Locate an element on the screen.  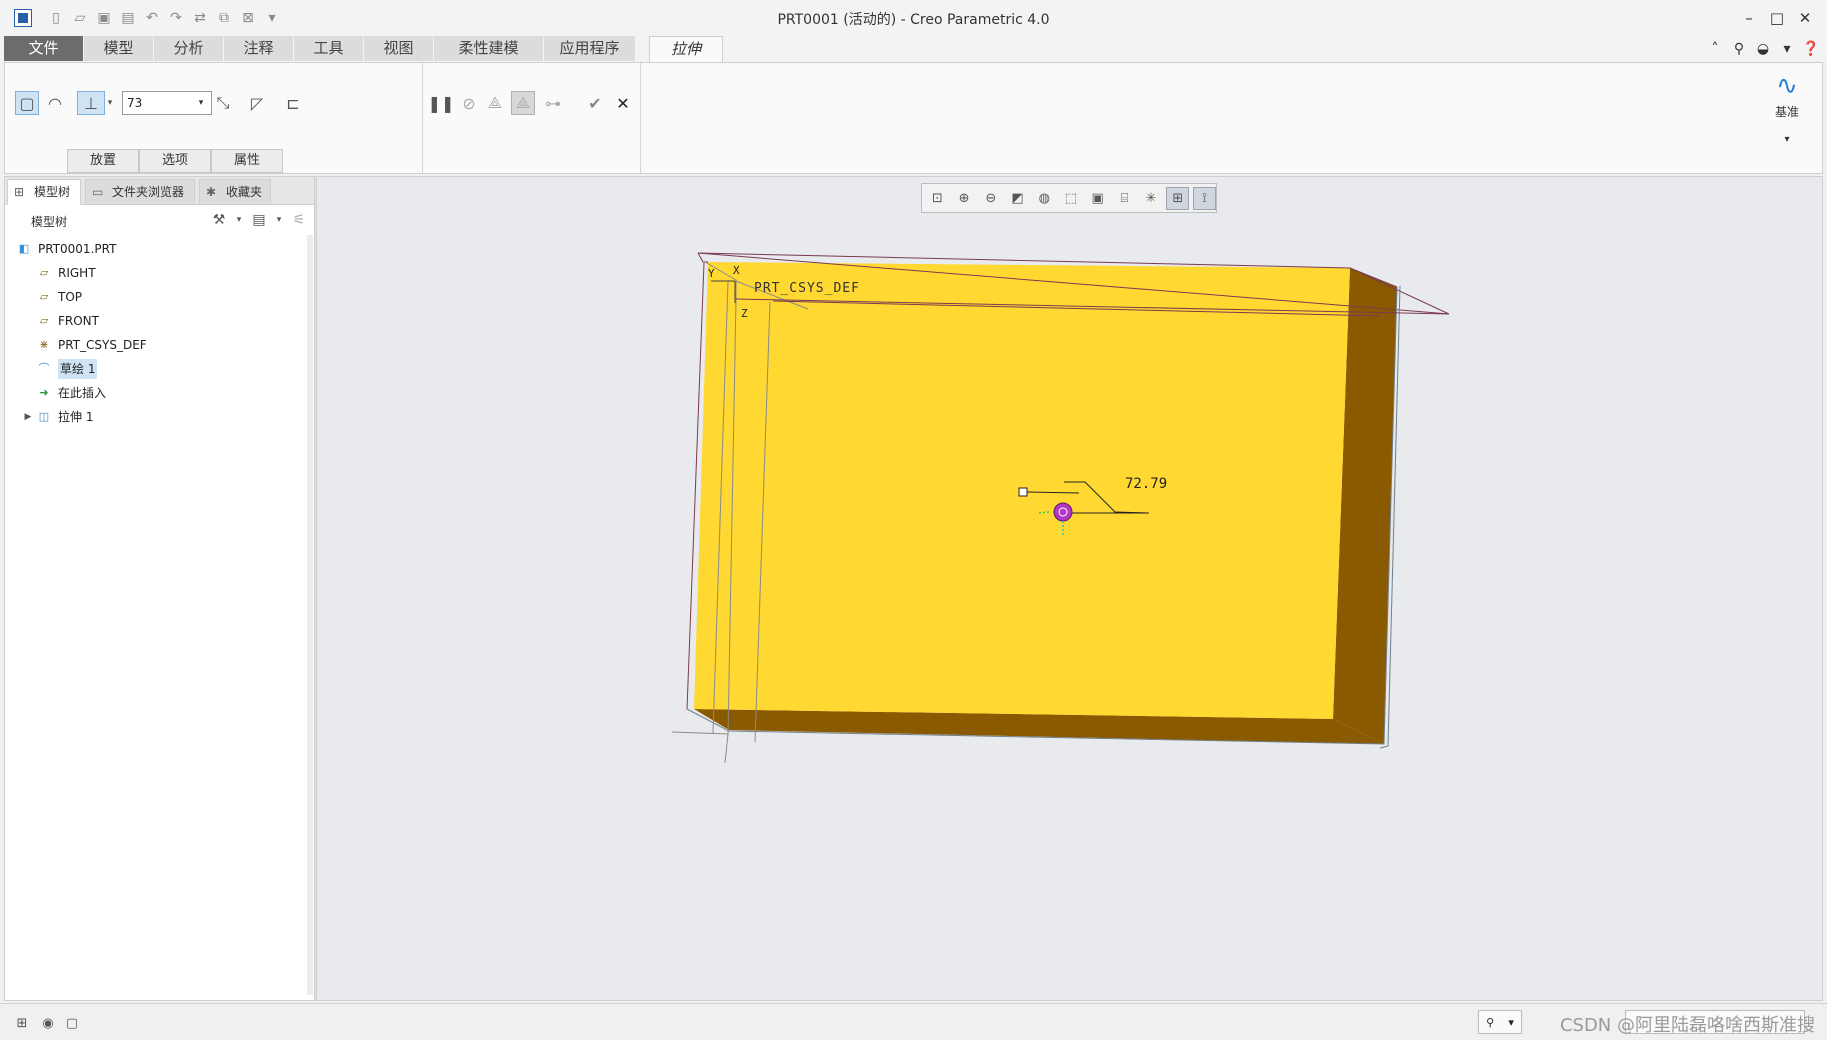
tree-node-front: ▱ FRONT is located at coordinates (159, 321).